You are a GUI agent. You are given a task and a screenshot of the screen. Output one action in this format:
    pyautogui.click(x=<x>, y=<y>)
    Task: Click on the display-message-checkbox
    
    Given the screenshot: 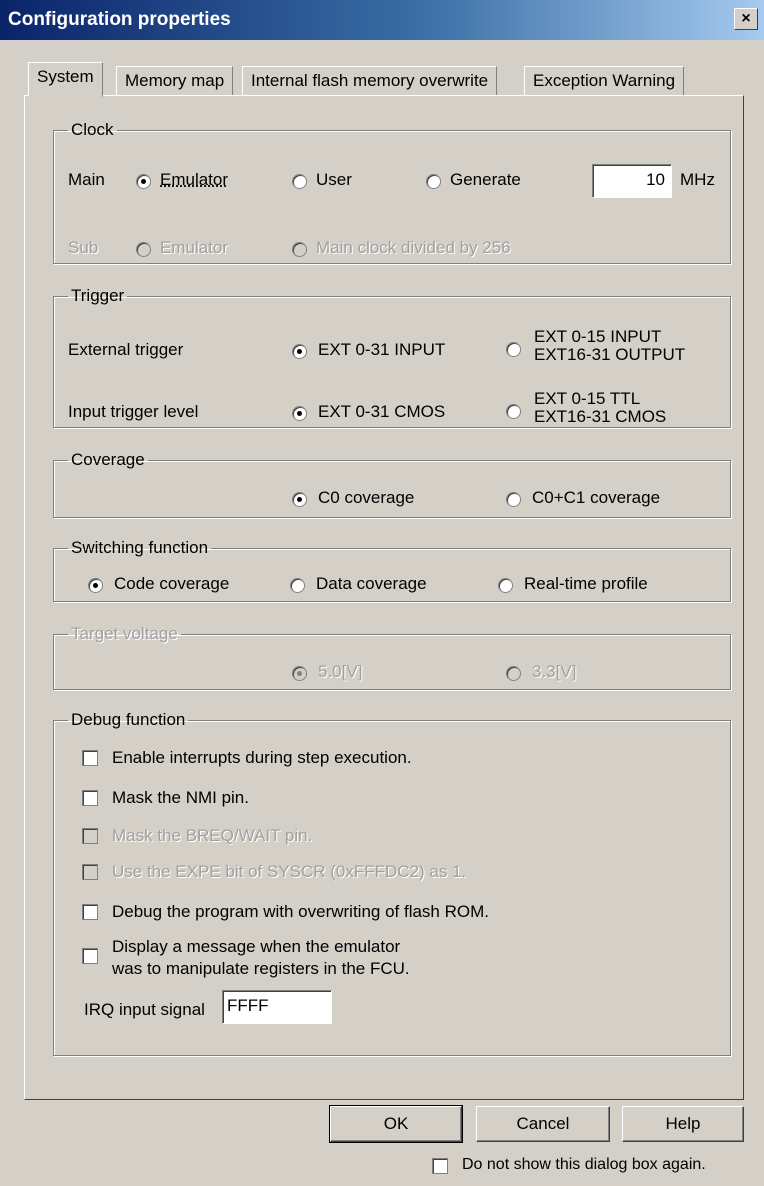 What is the action you would take?
    pyautogui.click(x=90, y=956)
    